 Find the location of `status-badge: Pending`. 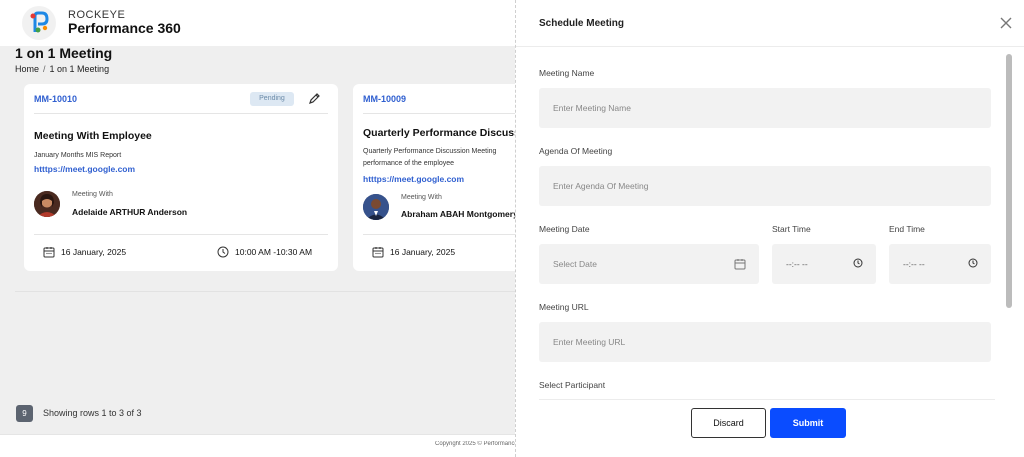

status-badge: Pending is located at coordinates (272, 99).